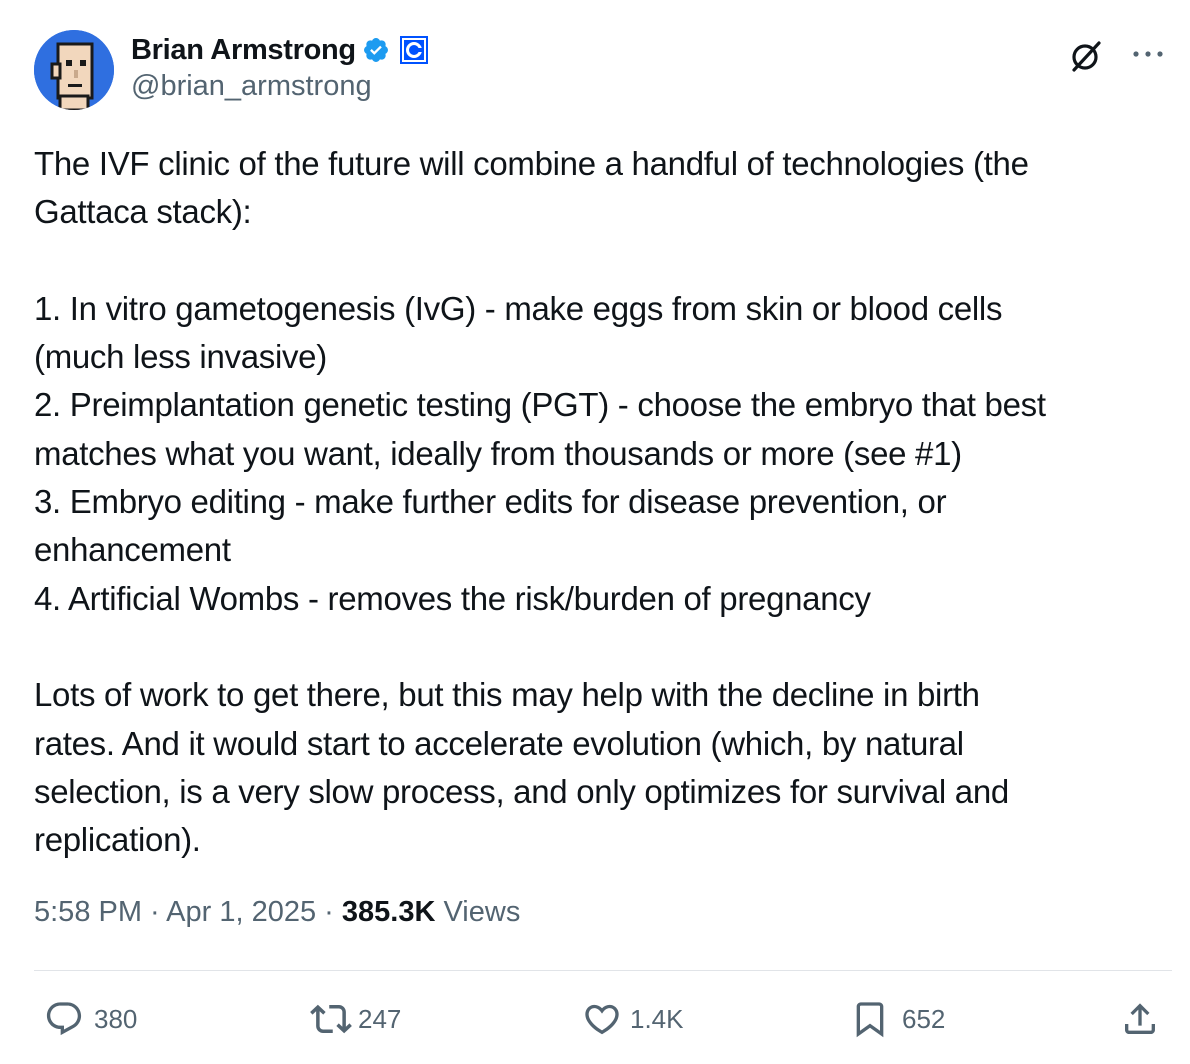 This screenshot has height=1064, width=1190. What do you see at coordinates (603, 970) in the screenshot?
I see `divider` at bounding box center [603, 970].